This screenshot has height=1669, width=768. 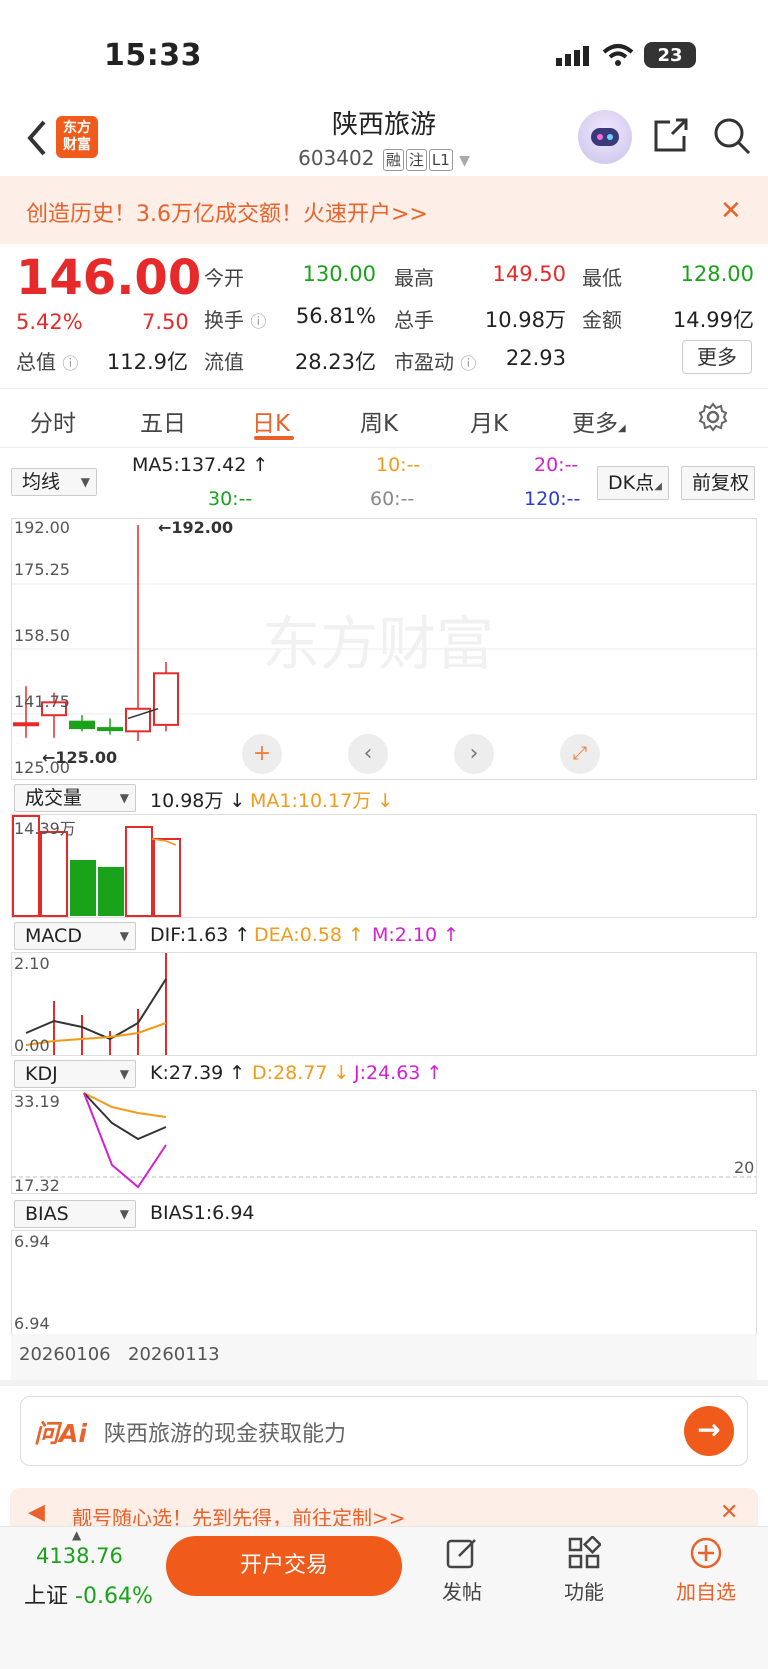 I want to click on status-time: 15:33, so click(x=153, y=55).